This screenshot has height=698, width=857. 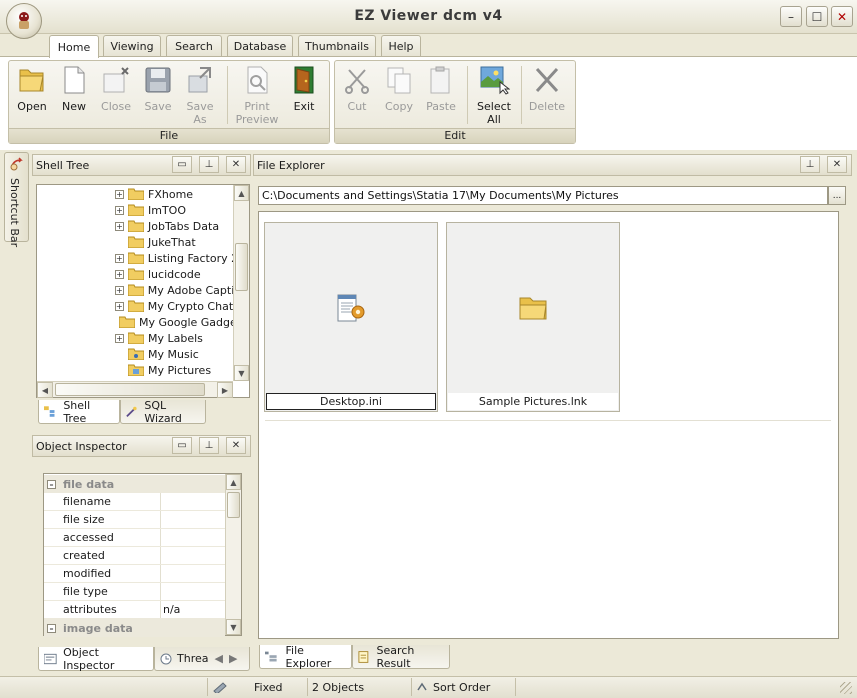 I want to click on file-name: Sample Pictures.lnk, so click(x=533, y=401).